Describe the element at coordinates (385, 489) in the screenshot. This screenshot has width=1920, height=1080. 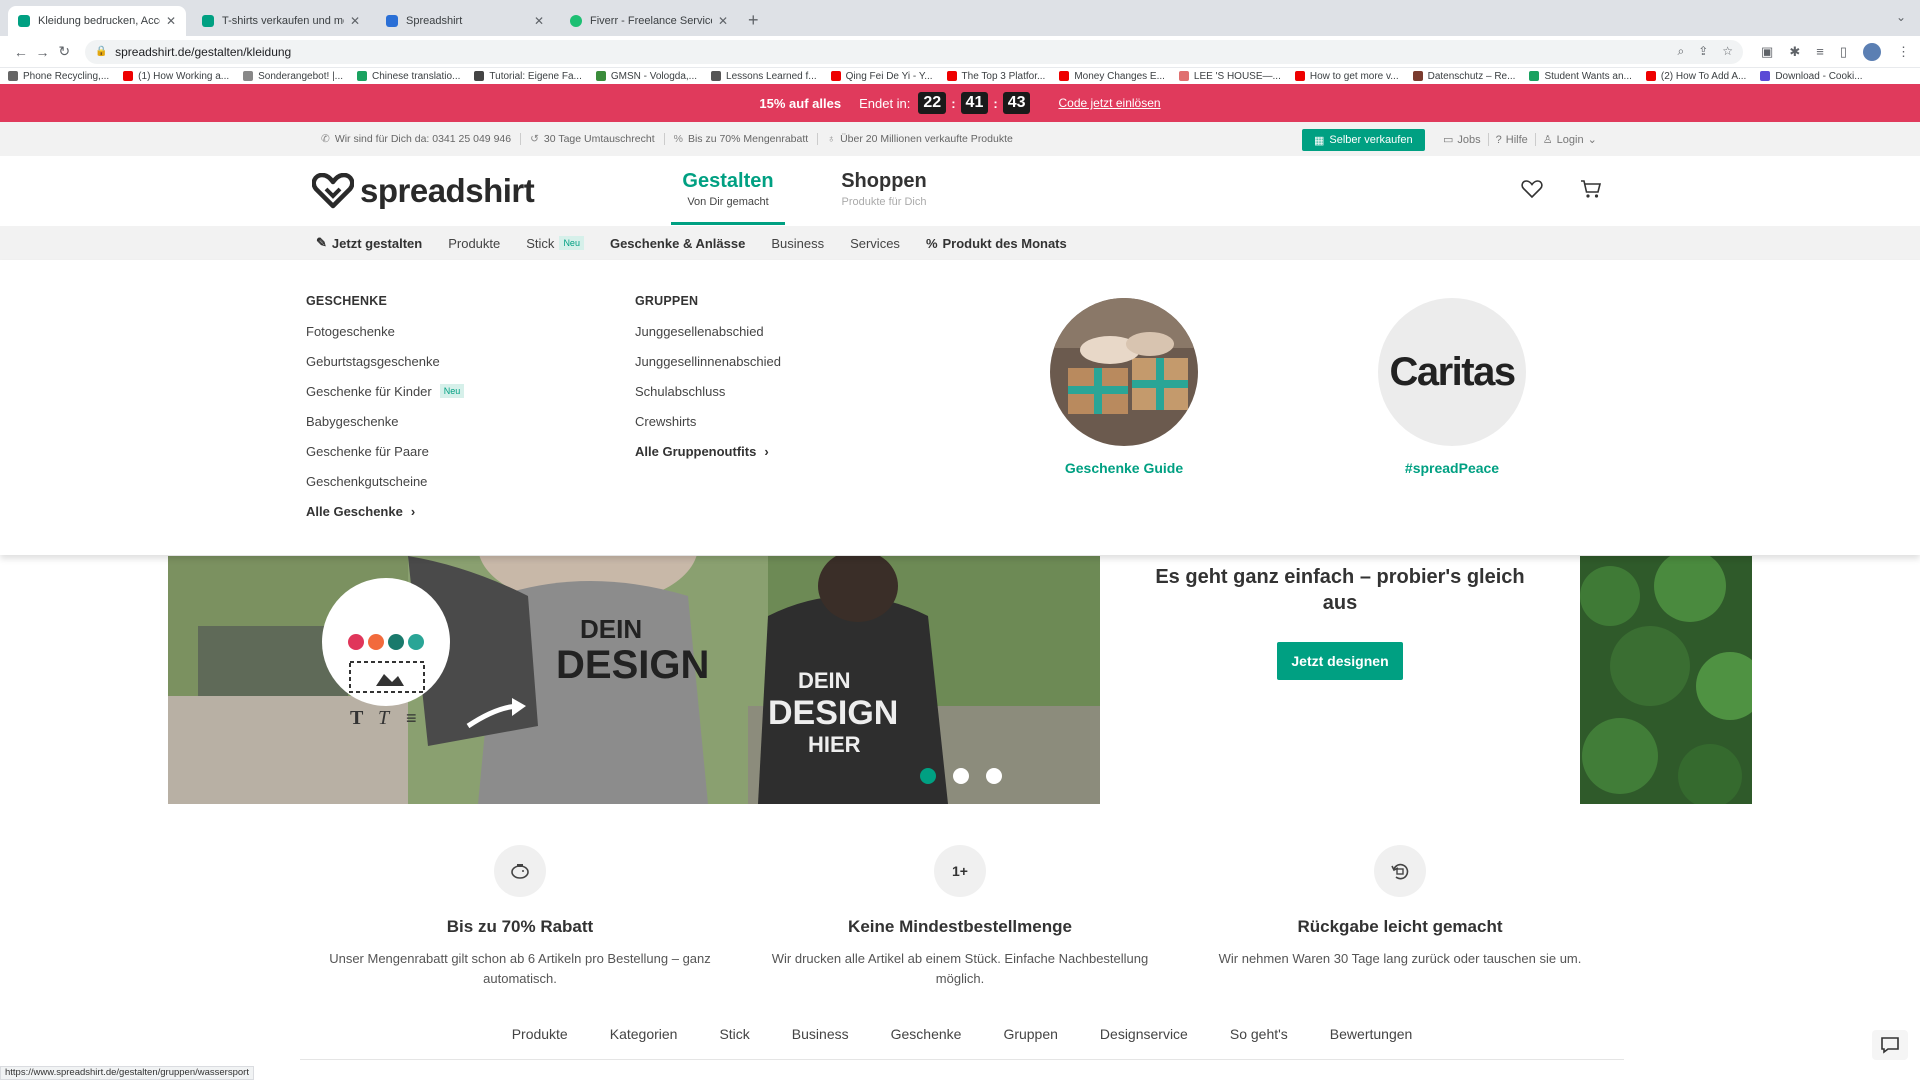
I see `menu-item-geschenkgutscheine: Geschenkgutscheine` at that location.